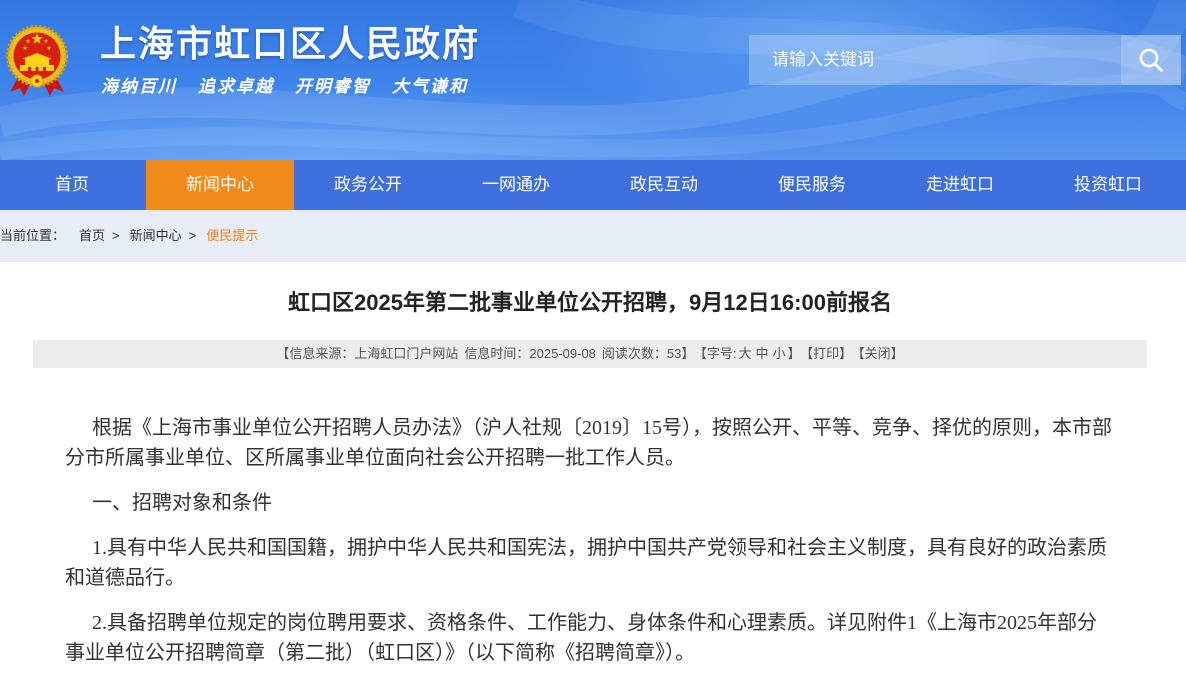 The height and width of the screenshot is (674, 1186). Describe the element at coordinates (762, 353) in the screenshot. I see `font-size-medium-link: 中` at that location.